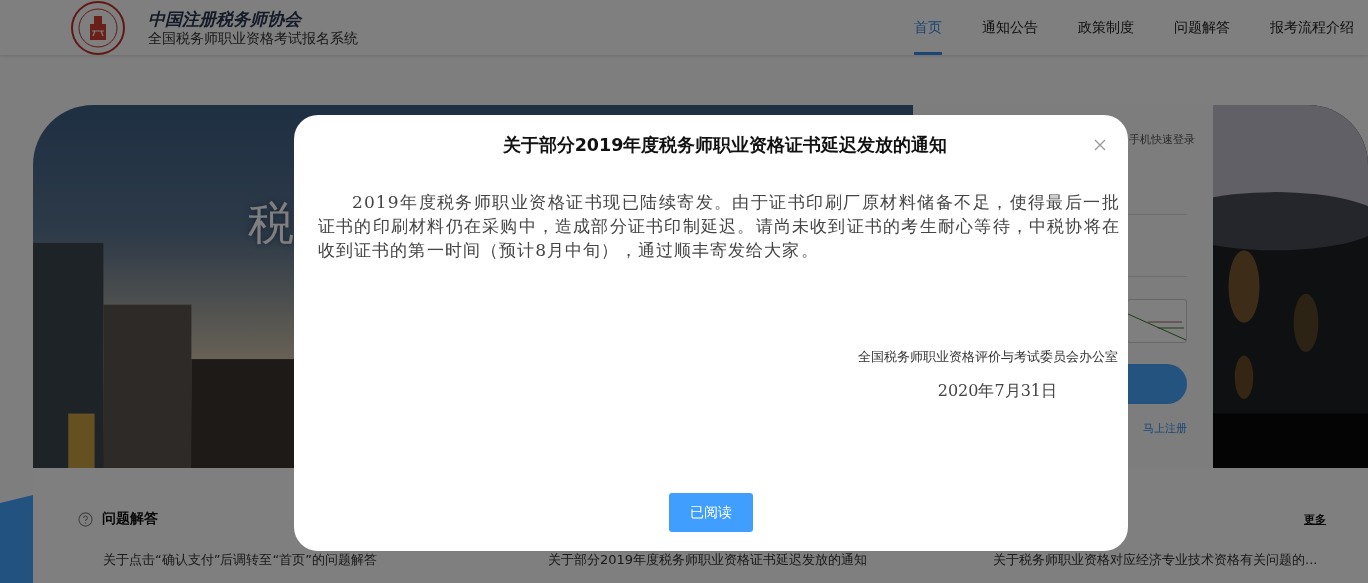  I want to click on captcha-image, so click(1157, 321).